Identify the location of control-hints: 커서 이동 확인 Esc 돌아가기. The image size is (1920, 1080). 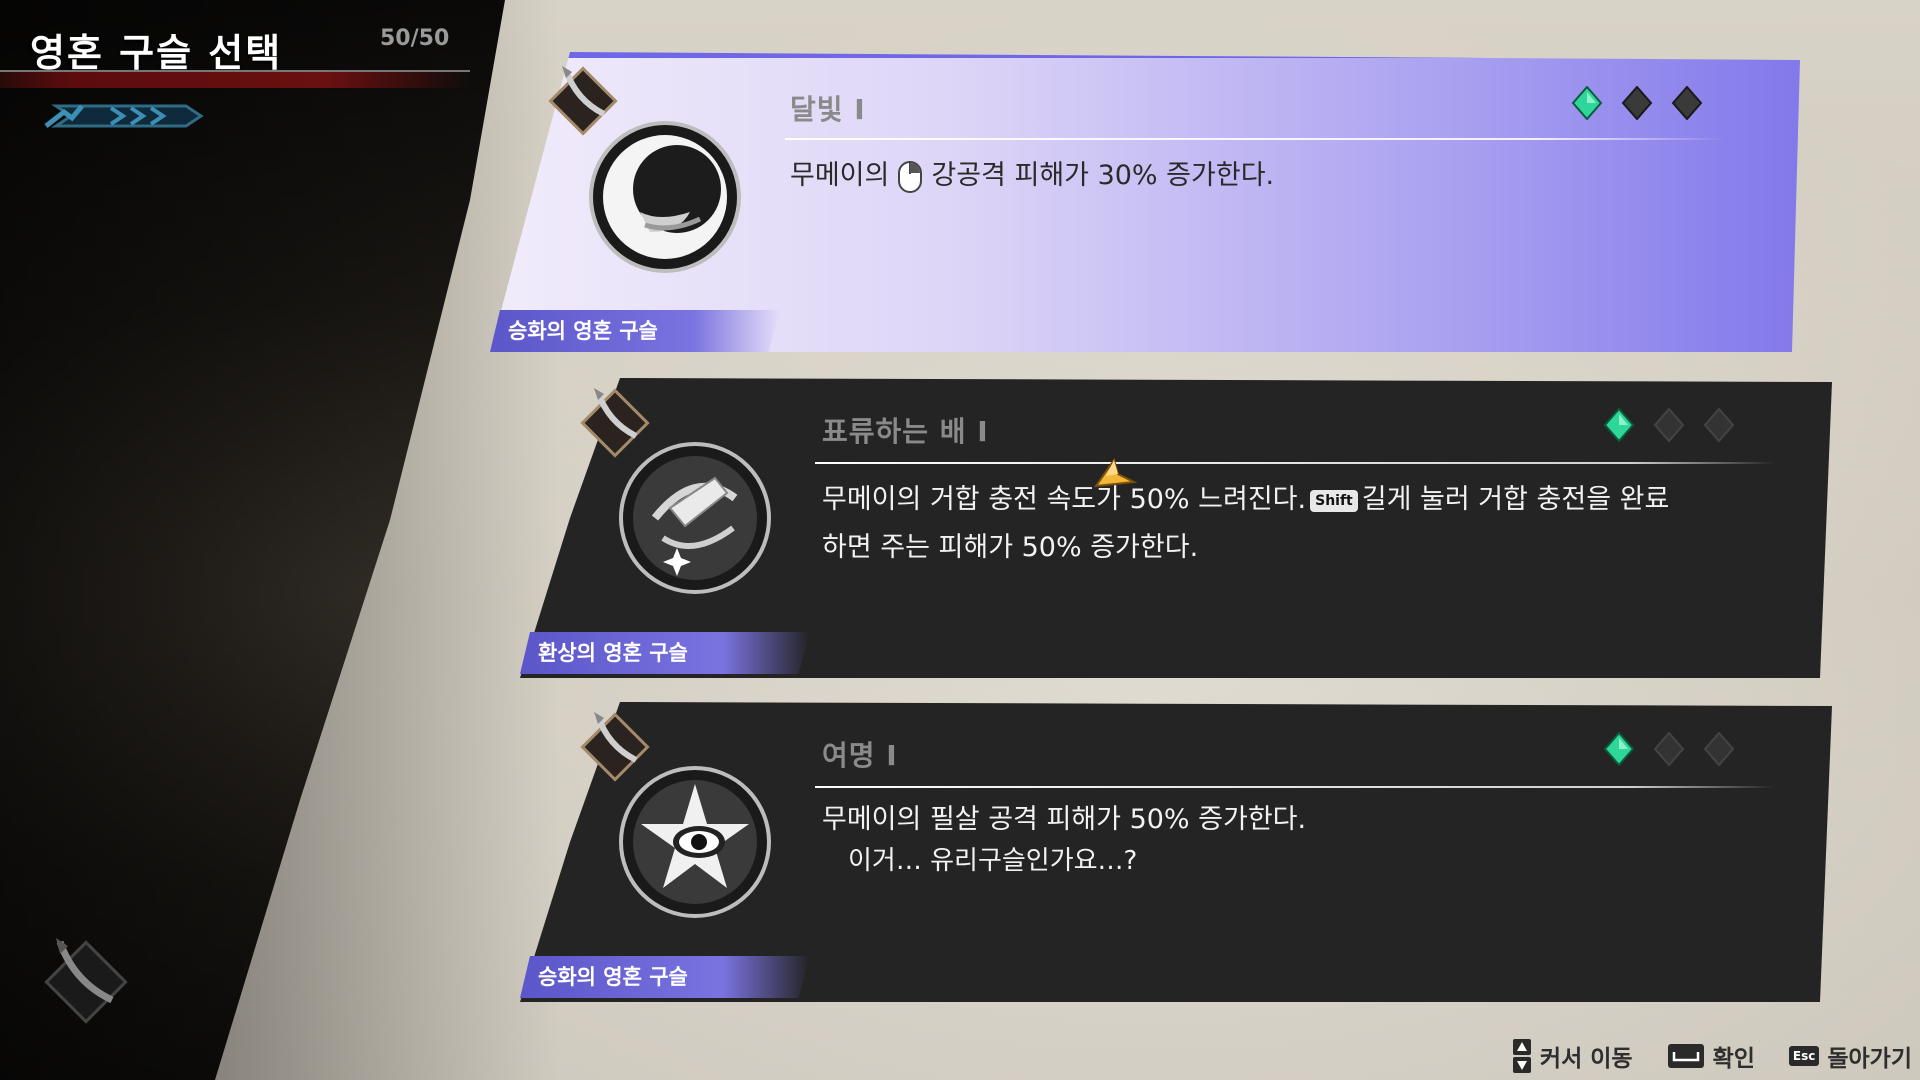
(1712, 1056).